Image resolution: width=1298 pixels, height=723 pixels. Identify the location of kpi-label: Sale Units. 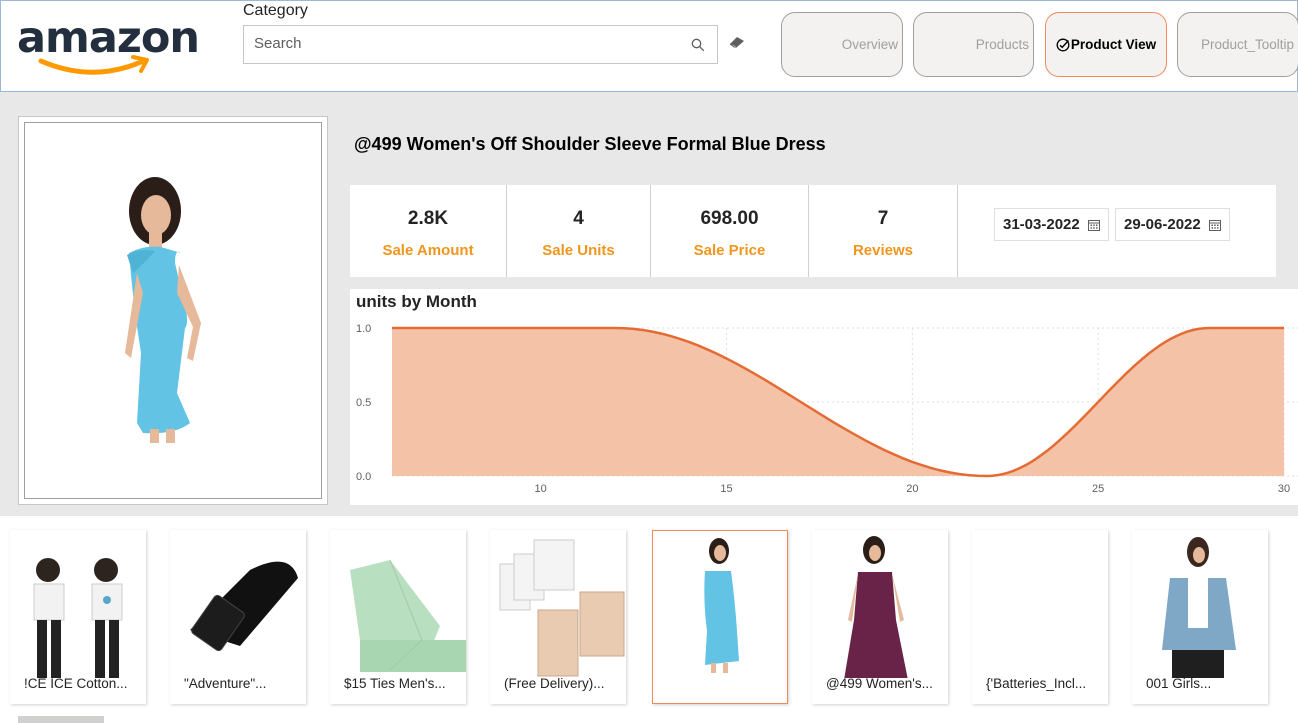
(578, 250).